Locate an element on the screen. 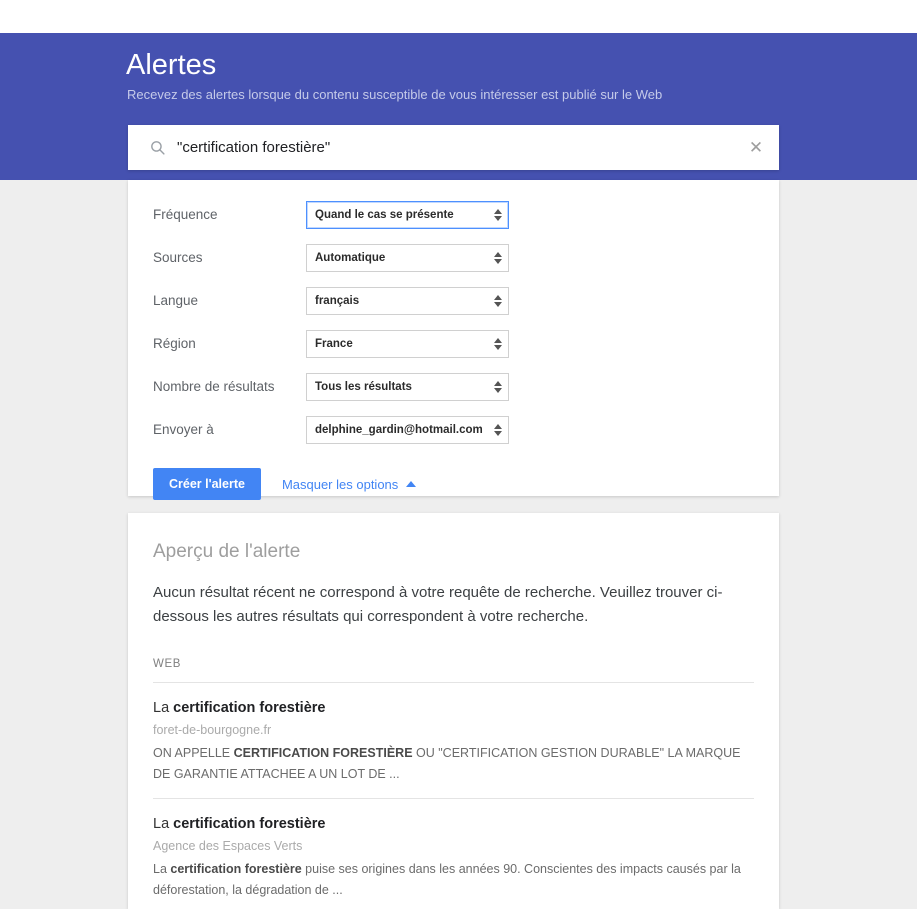  label-nombre-resultats: Nombre de résultats is located at coordinates (214, 386).